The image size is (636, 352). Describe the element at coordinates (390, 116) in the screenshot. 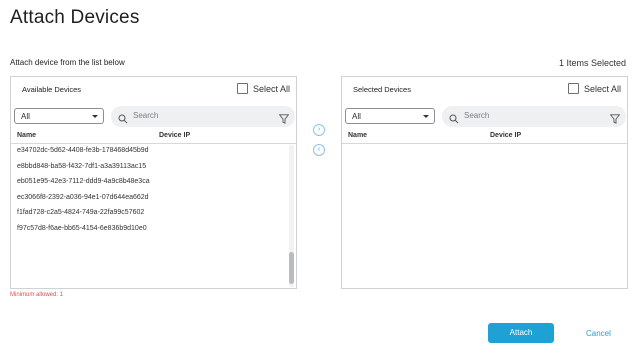

I see `selected-filter-select: All` at that location.